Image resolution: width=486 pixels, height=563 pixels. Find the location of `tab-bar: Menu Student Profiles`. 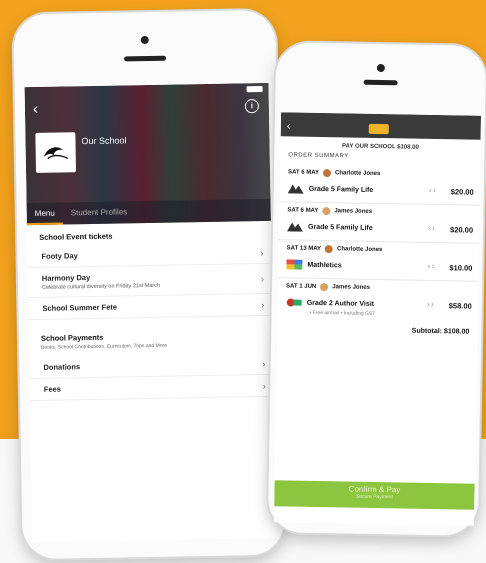

tab-bar: Menu Student Profiles is located at coordinates (148, 212).